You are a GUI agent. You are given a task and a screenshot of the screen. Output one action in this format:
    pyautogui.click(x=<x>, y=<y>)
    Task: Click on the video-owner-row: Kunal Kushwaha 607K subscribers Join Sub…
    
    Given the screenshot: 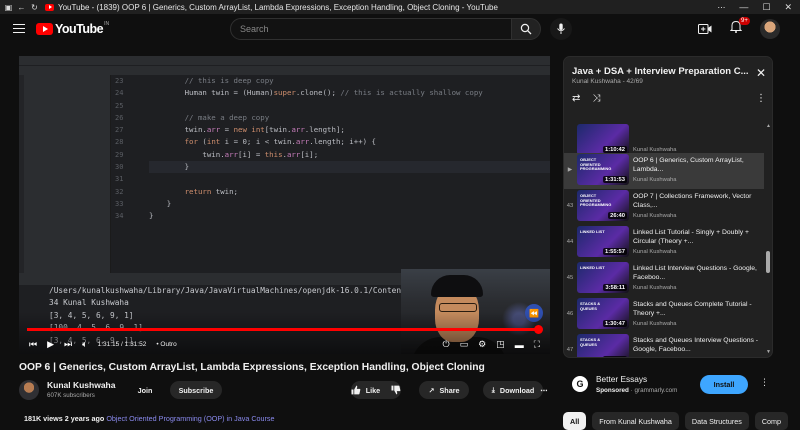 What is the action you would take?
    pyautogui.click(x=284, y=390)
    